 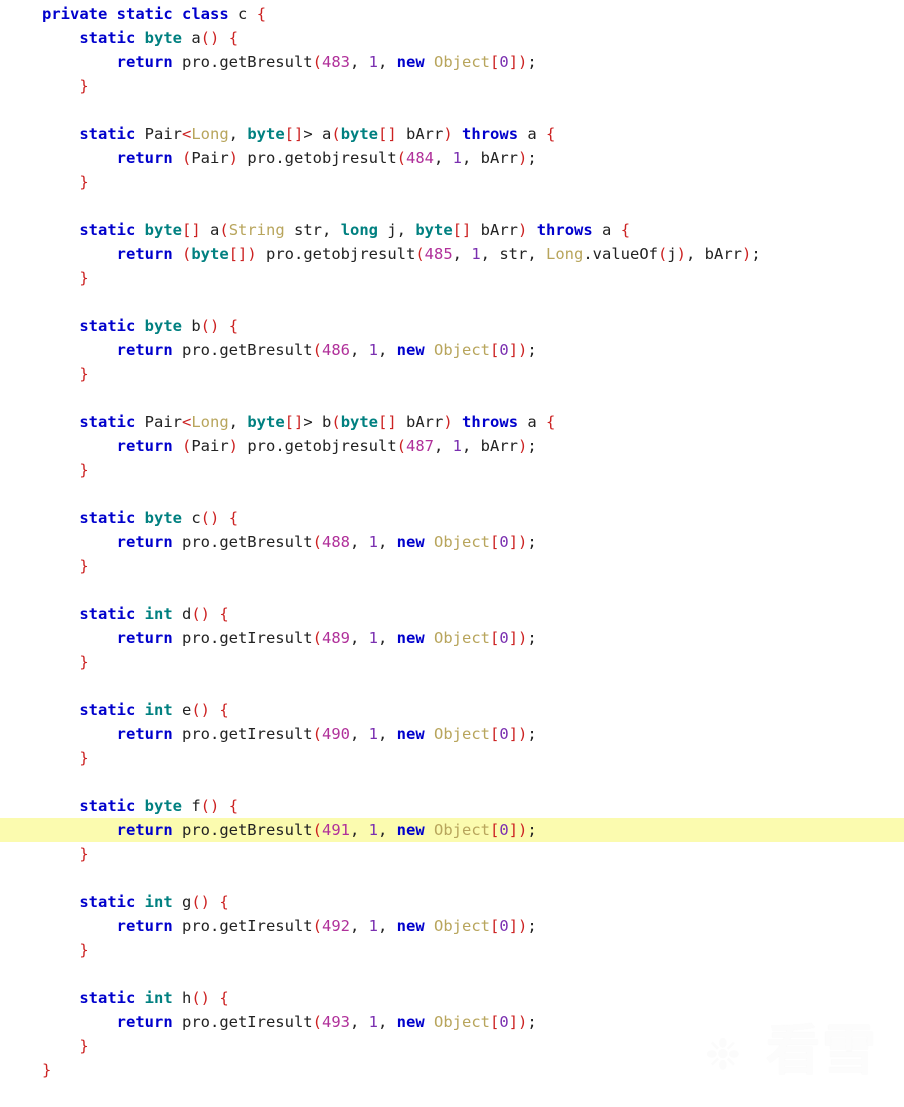 I want to click on code-line: static int e() {, so click(x=452, y=710).